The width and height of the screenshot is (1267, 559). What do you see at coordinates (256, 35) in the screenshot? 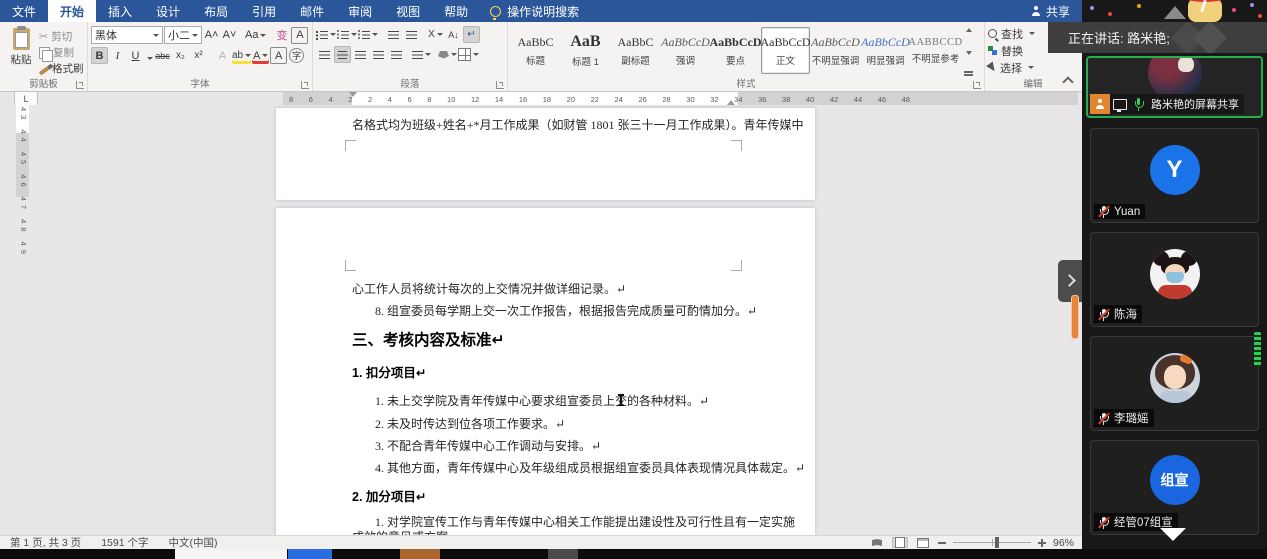
I see `change-case-button: Aa` at bounding box center [256, 35].